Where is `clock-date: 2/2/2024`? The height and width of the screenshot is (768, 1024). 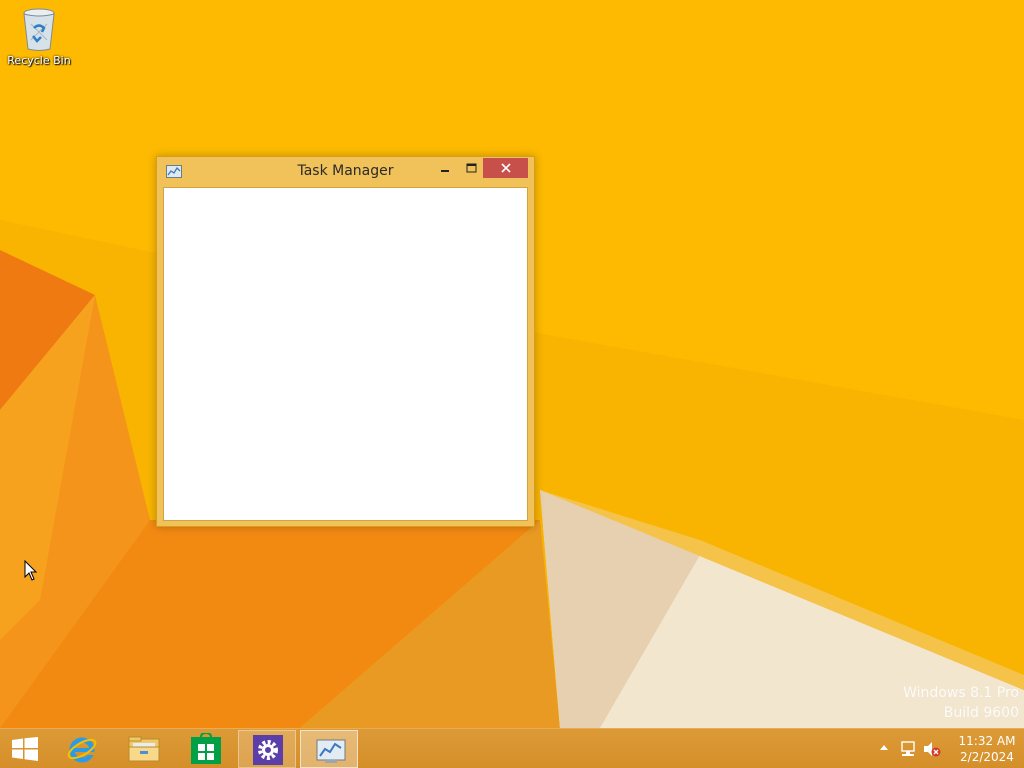
clock-date: 2/2/2024 is located at coordinates (987, 757).